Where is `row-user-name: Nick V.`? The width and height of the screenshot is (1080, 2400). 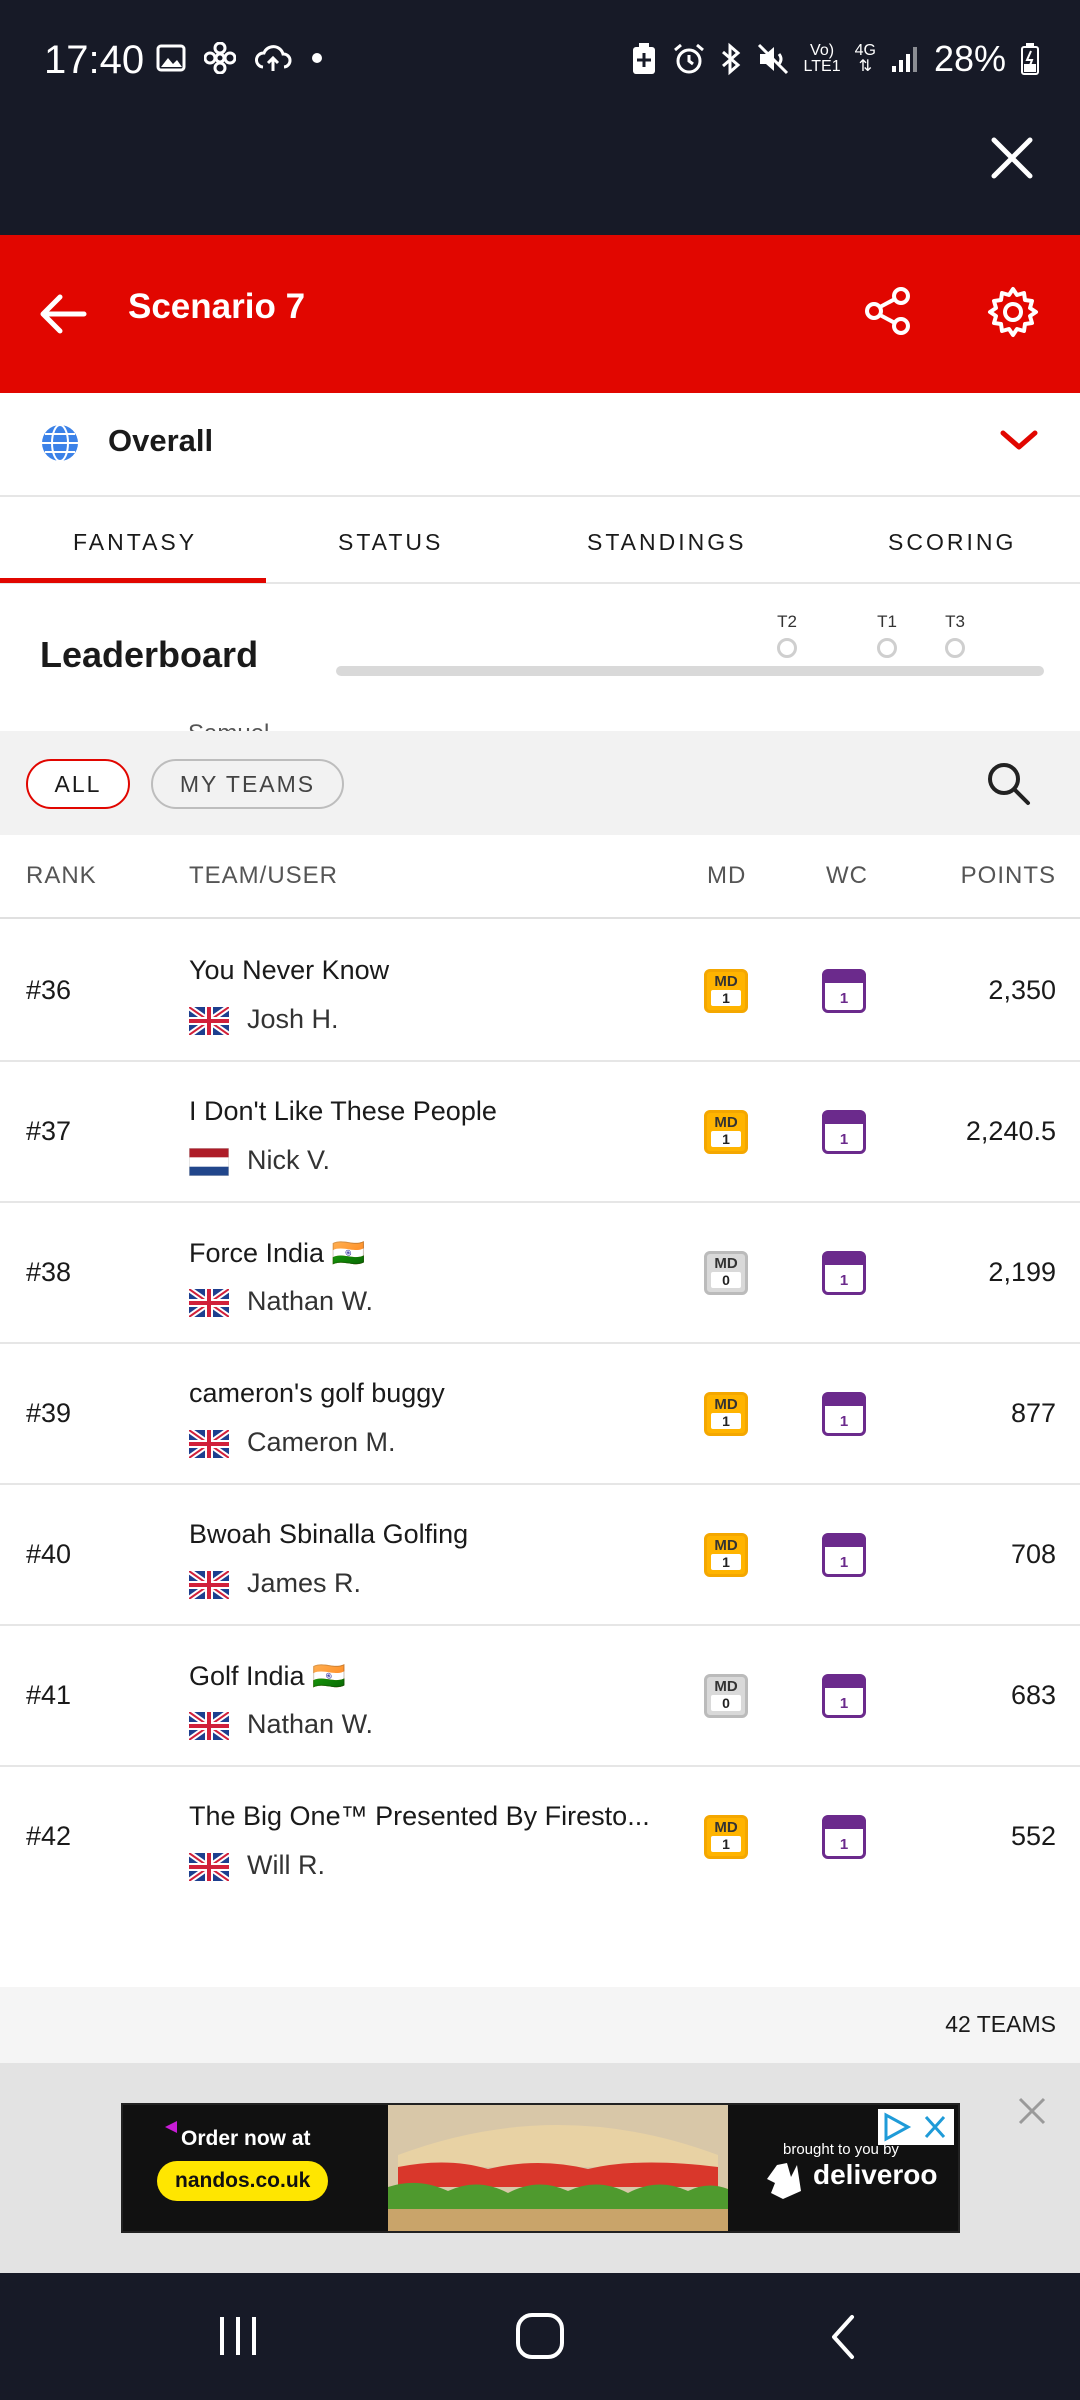 row-user-name: Nick V. is located at coordinates (289, 1160).